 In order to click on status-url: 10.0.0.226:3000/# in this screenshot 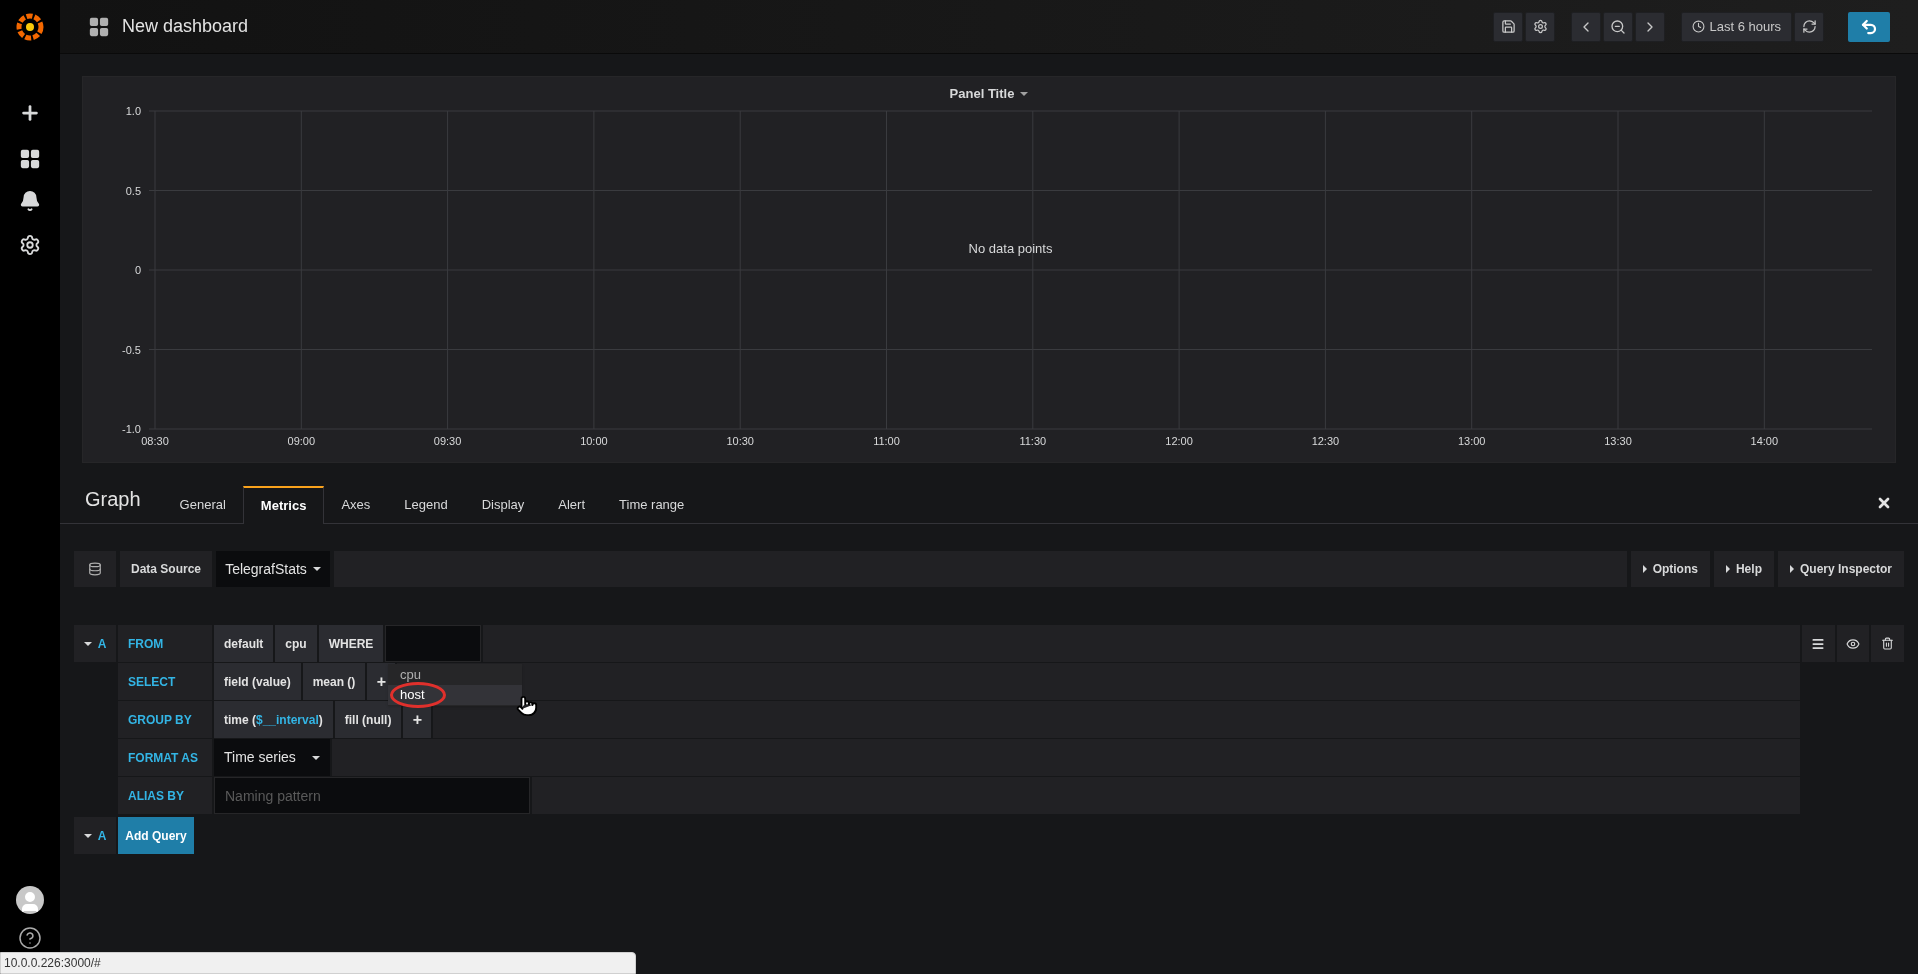, I will do `click(52, 963)`.